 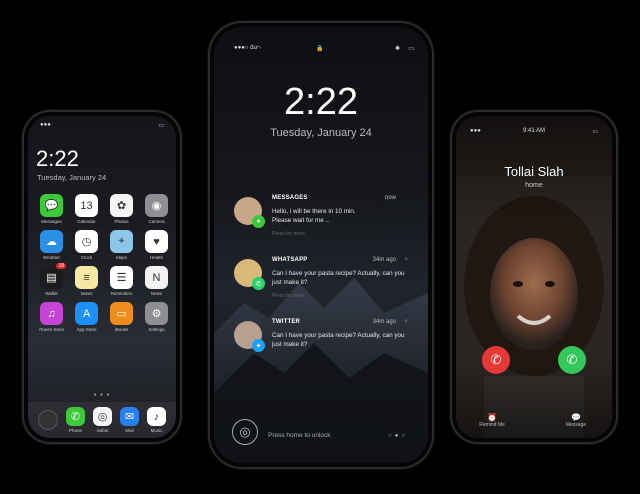 I want to click on app-news: N News, so click(x=156, y=281).